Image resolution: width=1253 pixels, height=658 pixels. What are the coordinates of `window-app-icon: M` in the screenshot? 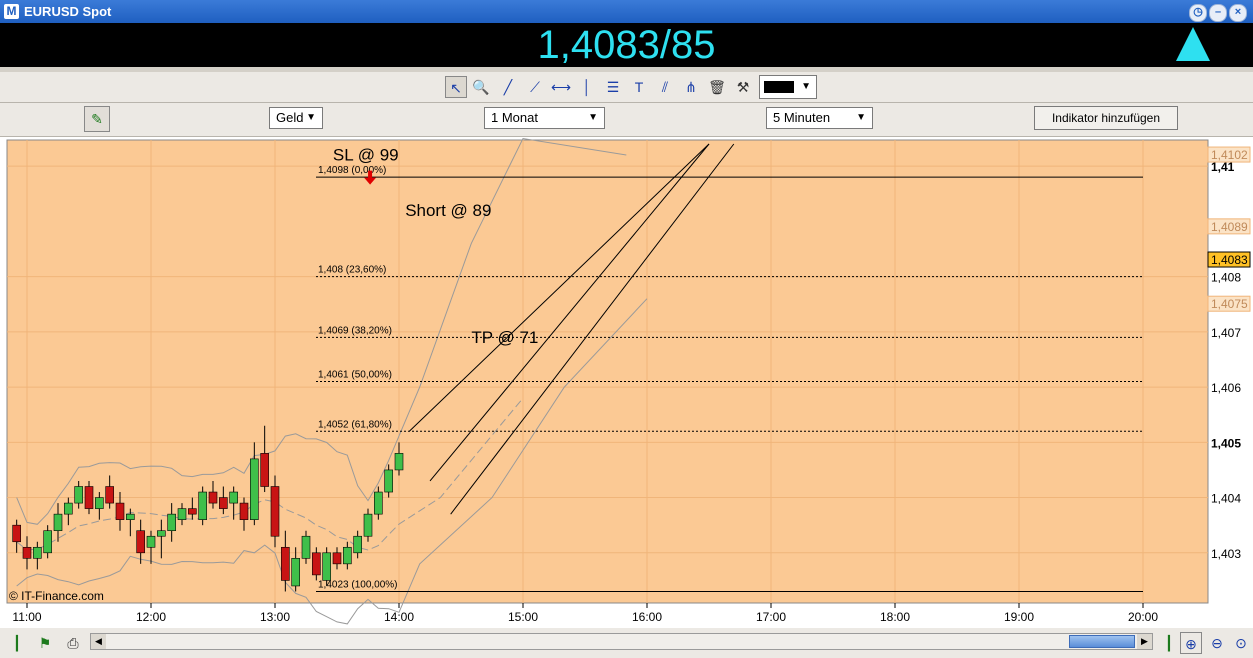 It's located at (11, 11).